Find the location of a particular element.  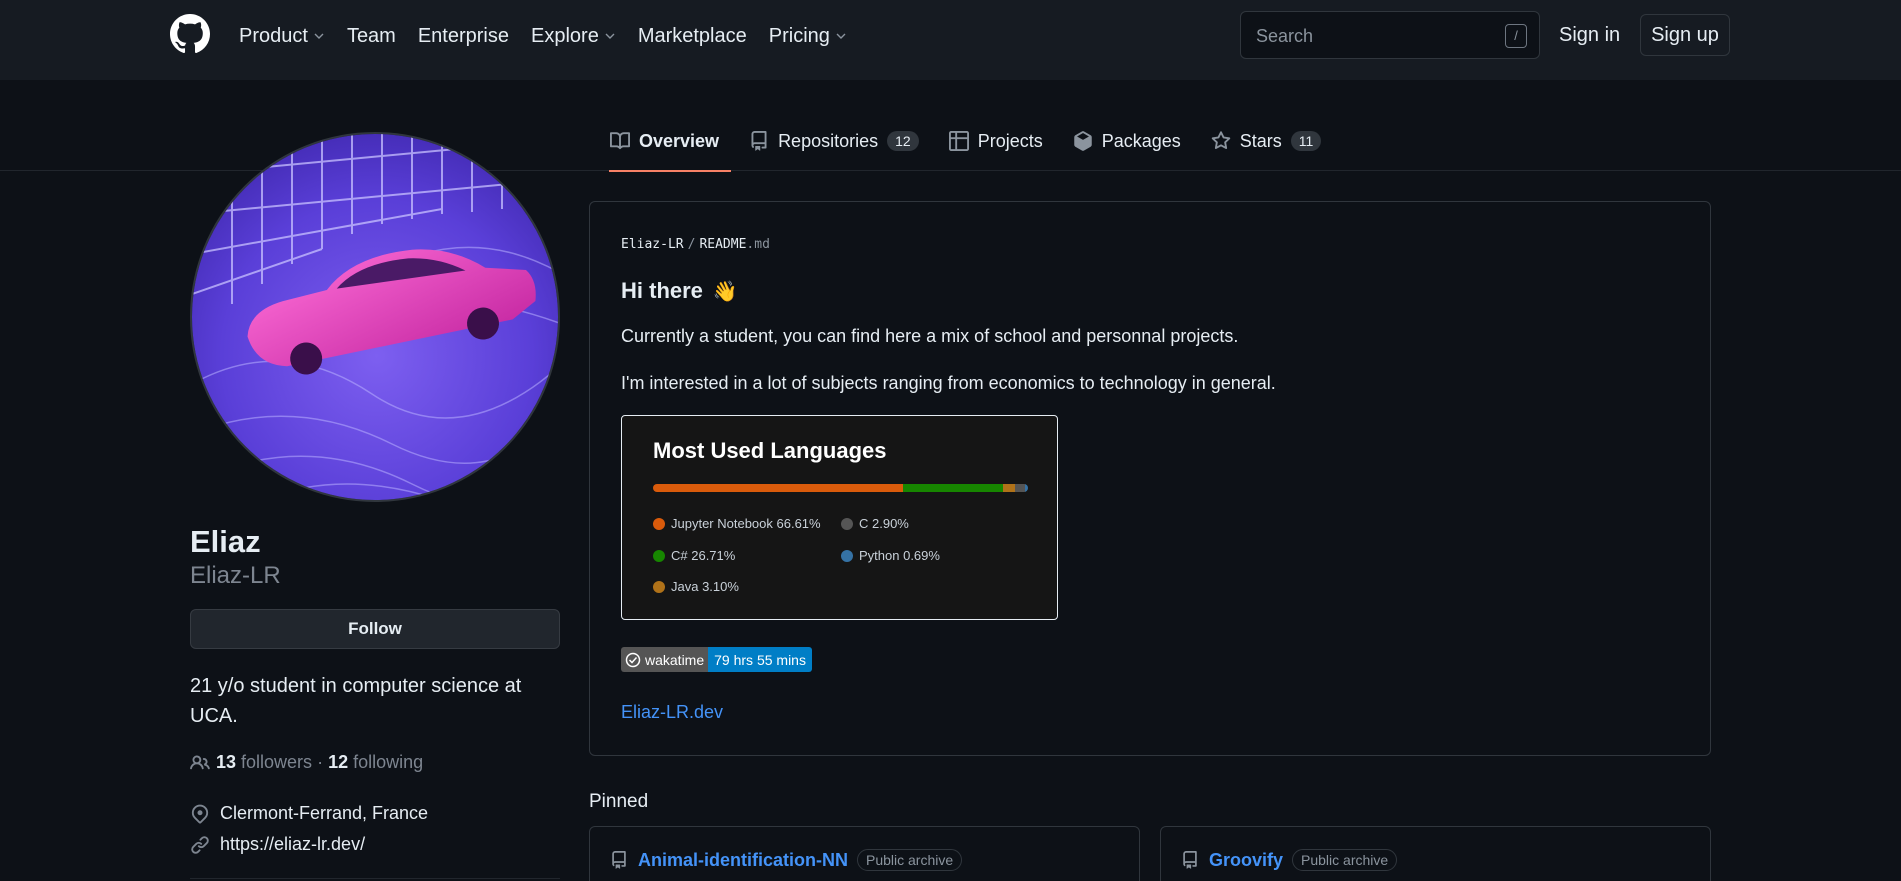

readme-website-link: Eliaz-LR.dev is located at coordinates (672, 712).